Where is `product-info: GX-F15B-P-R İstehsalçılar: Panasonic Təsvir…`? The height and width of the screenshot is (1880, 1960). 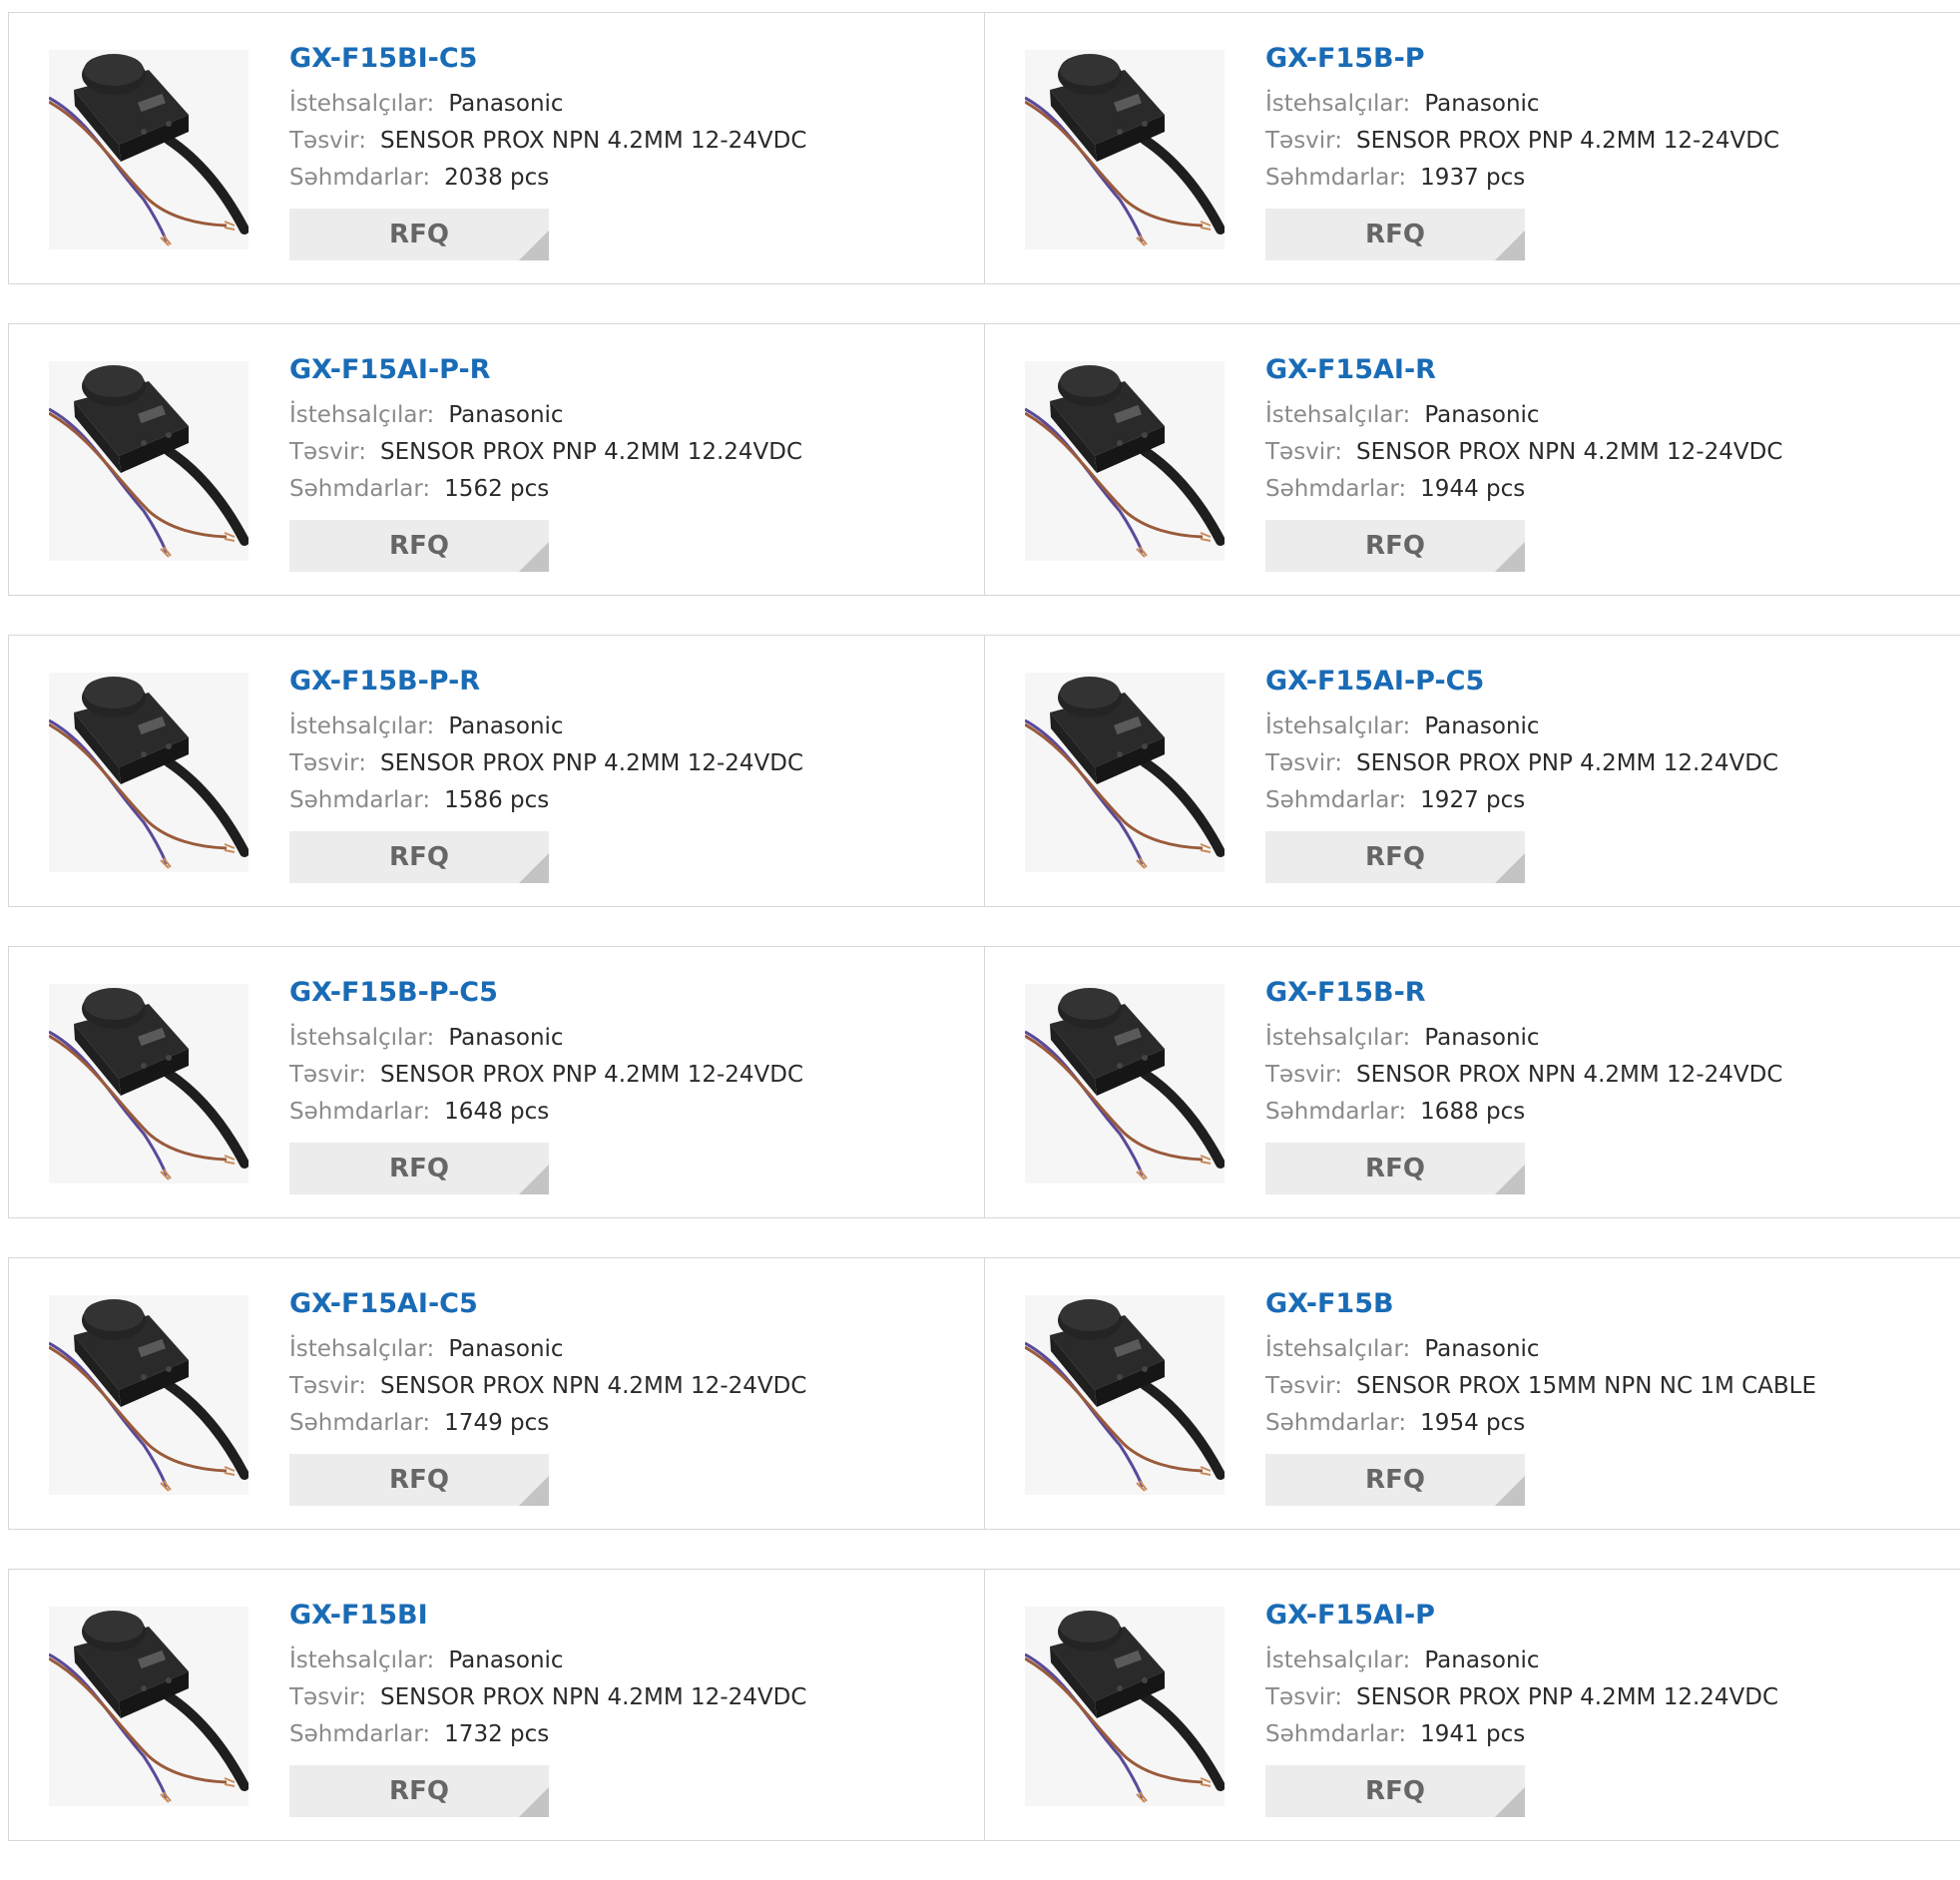
product-info: GX-F15B-P-R İstehsalçılar: Panasonic Təsvir… is located at coordinates (546, 773).